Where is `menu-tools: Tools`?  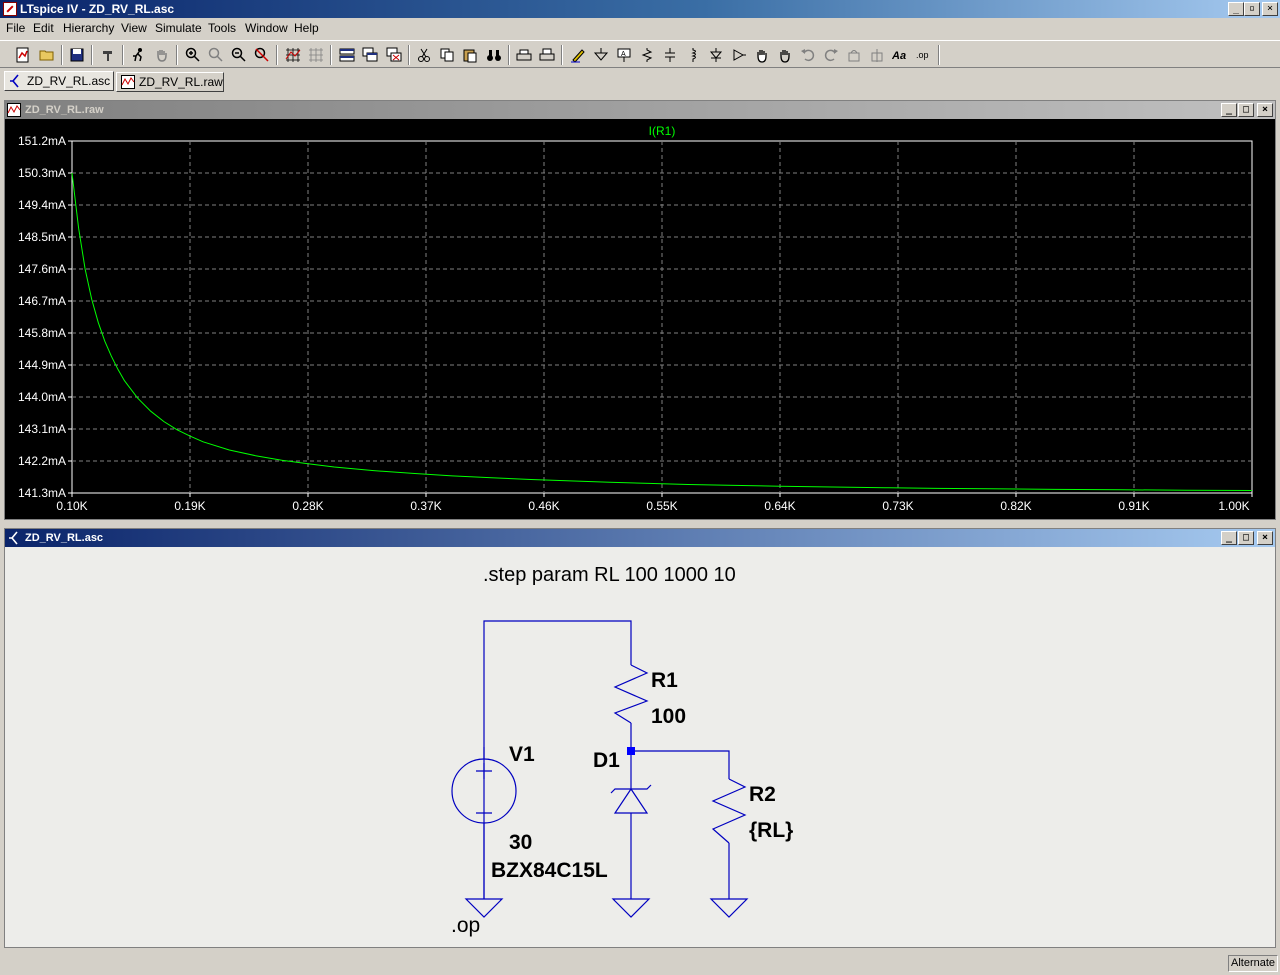
menu-tools: Tools is located at coordinates (222, 28).